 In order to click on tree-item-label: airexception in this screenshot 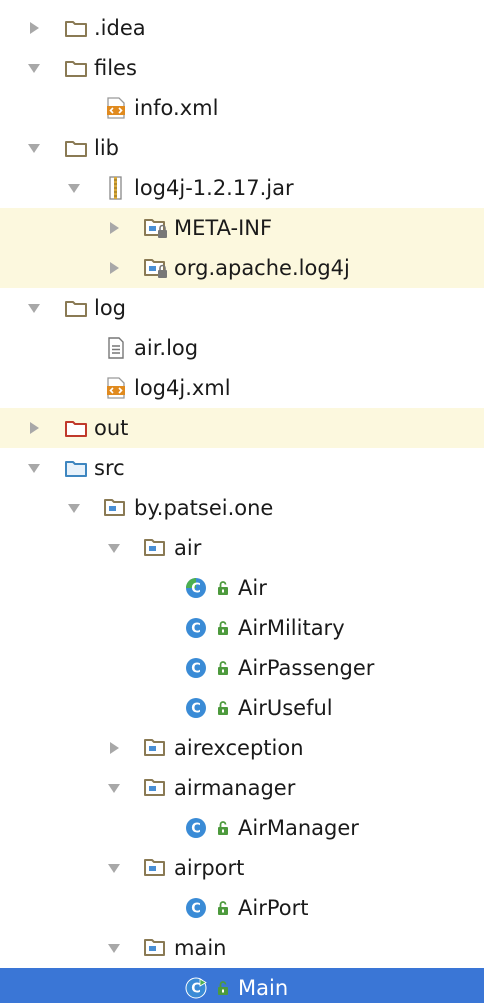, I will do `click(239, 748)`.